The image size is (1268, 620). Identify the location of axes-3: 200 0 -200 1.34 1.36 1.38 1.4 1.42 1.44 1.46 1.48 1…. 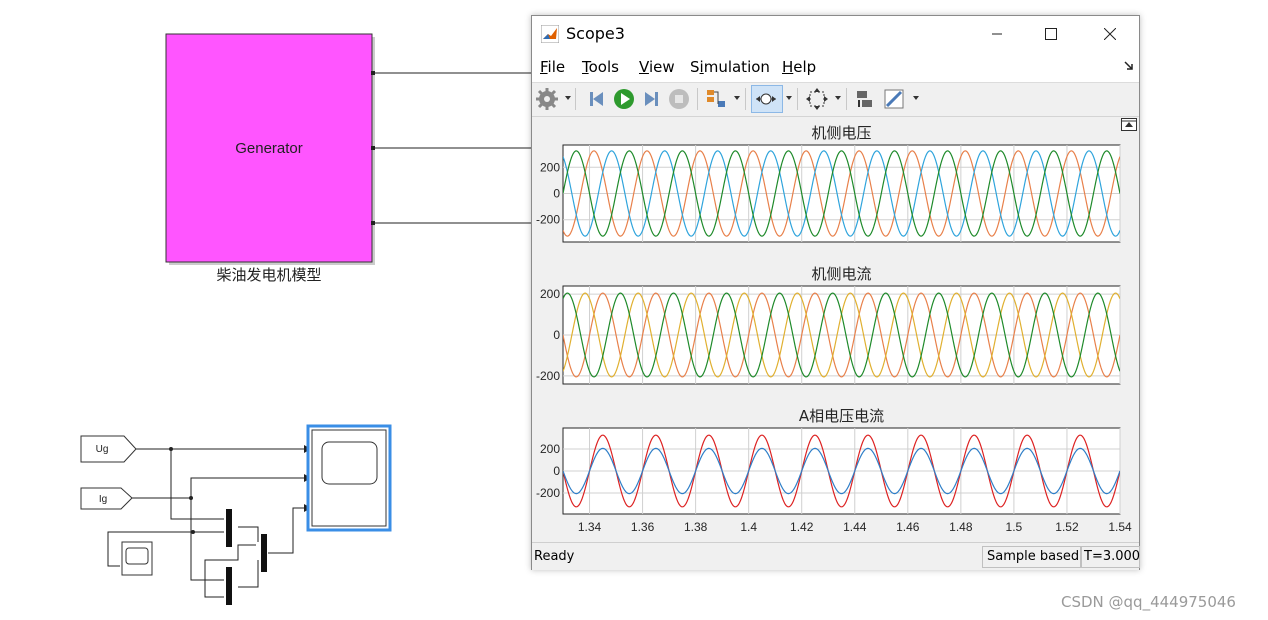
(834, 470).